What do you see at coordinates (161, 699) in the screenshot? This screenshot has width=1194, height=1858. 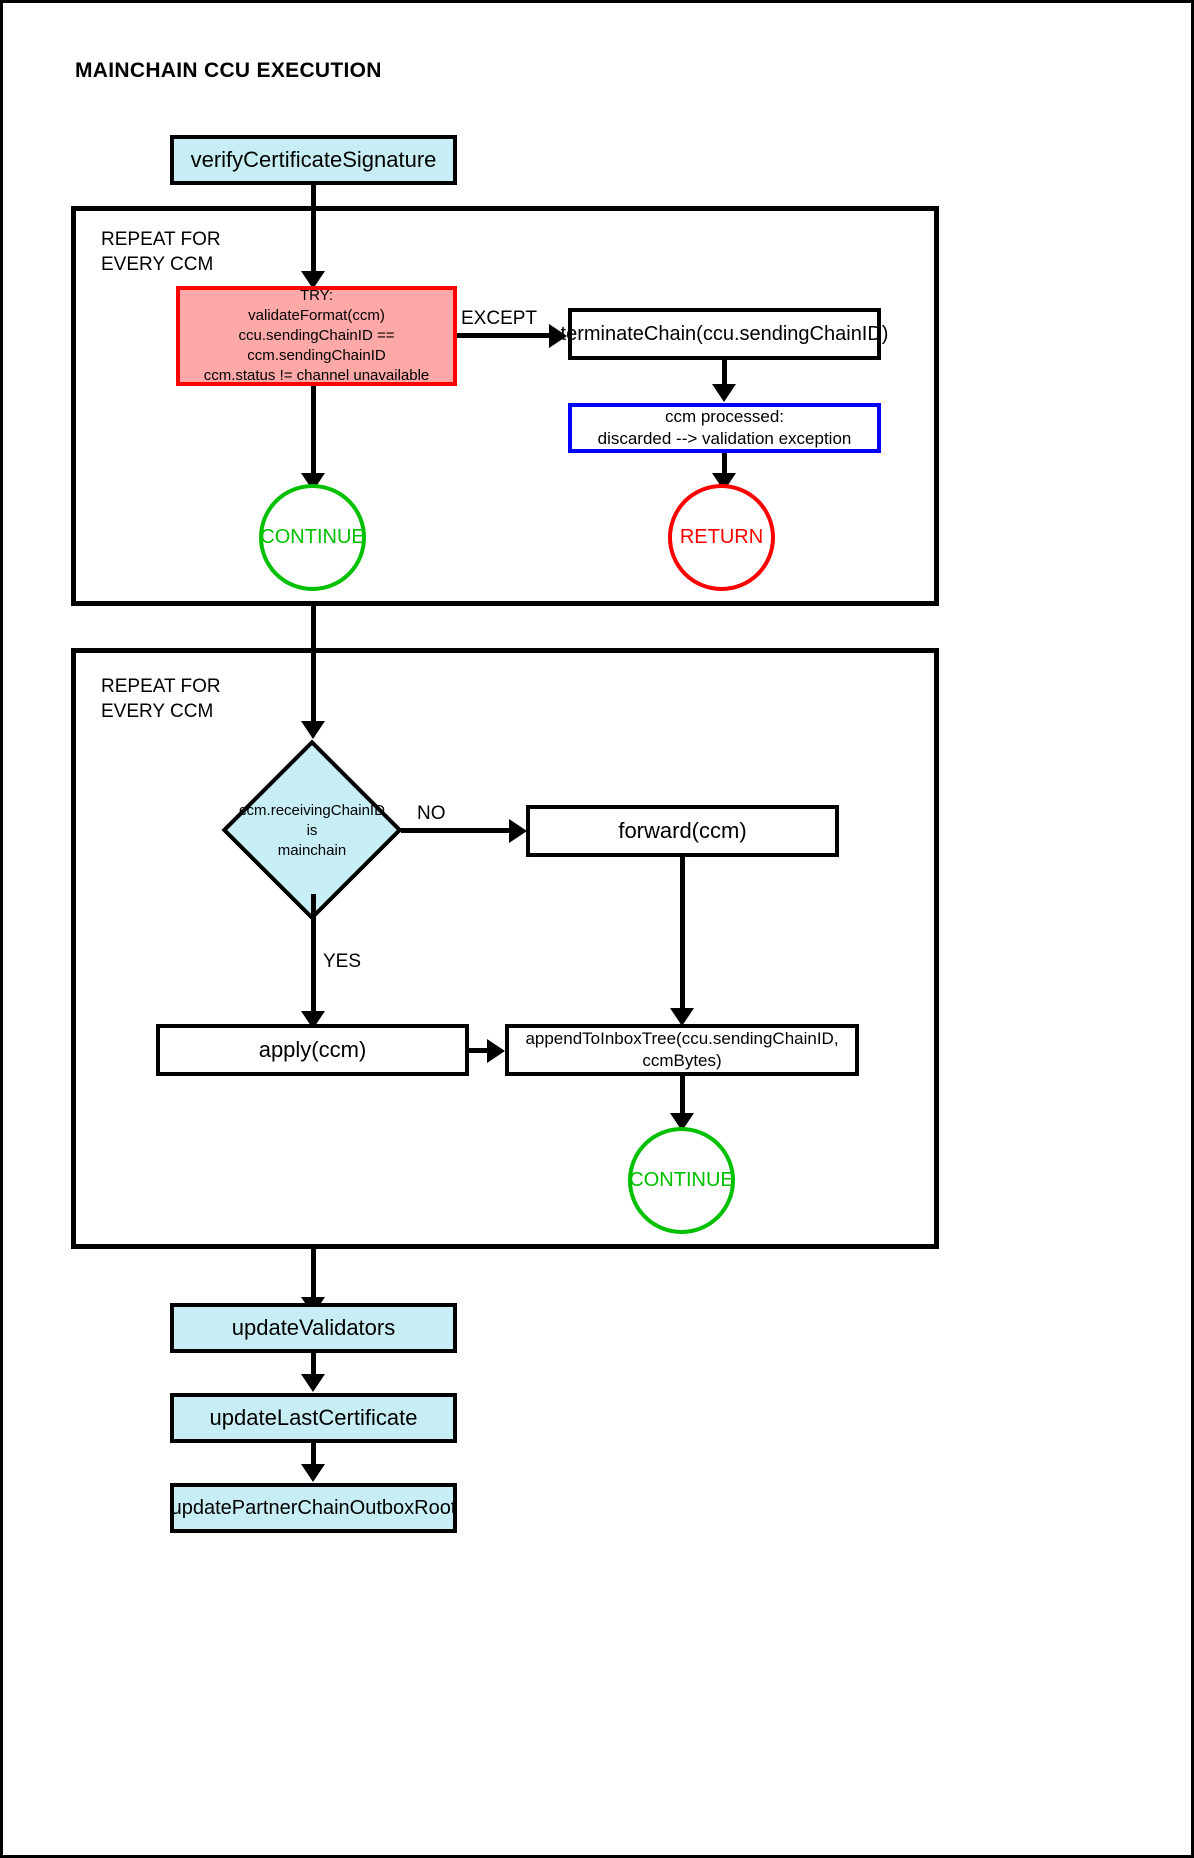 I see `group-label-2: REPEAT FOR EVERY CCM` at bounding box center [161, 699].